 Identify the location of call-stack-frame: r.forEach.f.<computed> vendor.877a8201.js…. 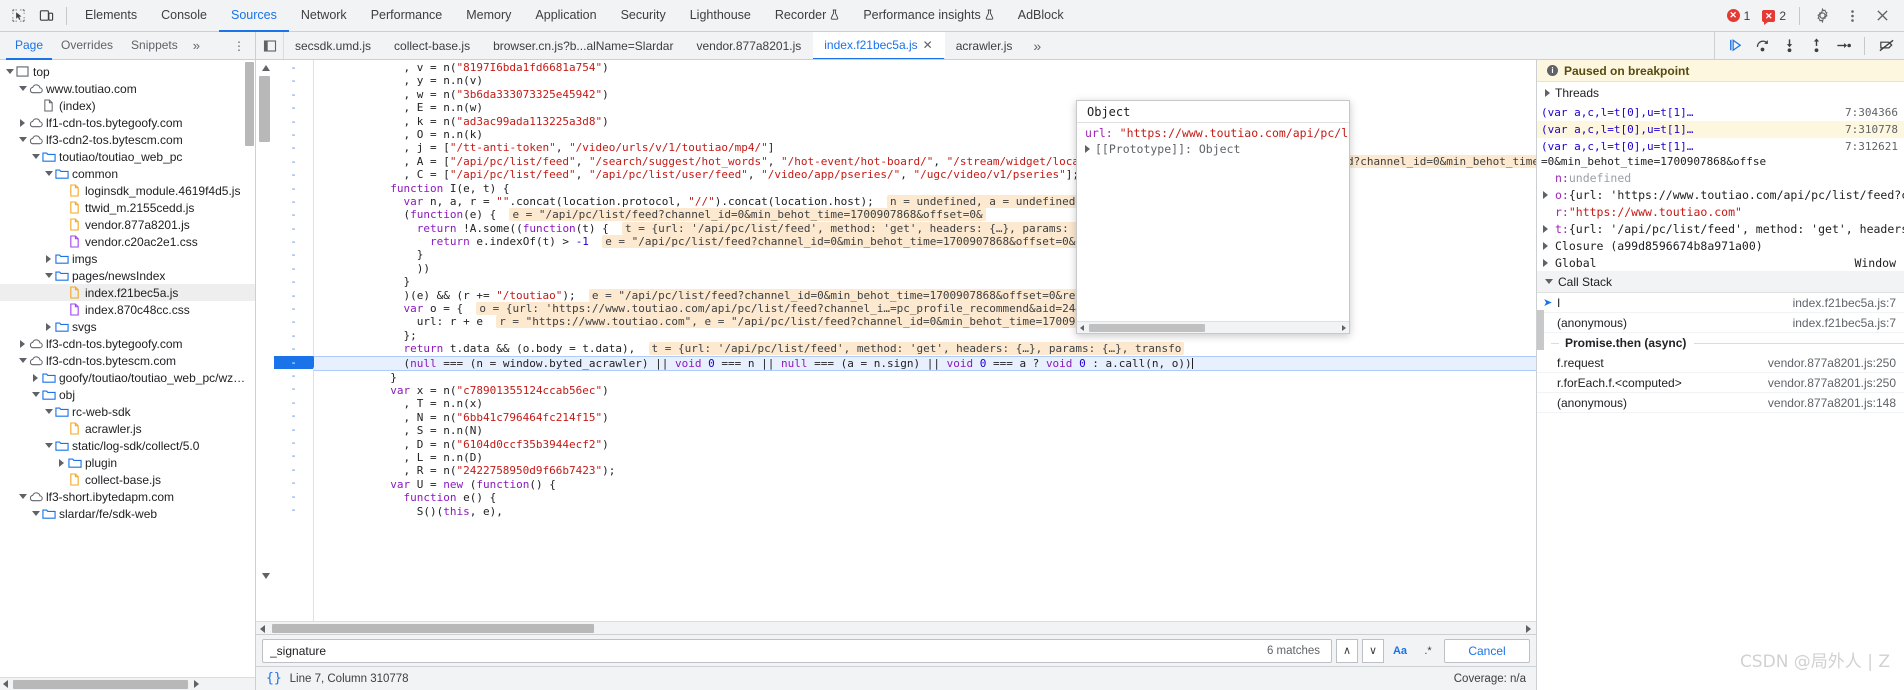
(1720, 383).